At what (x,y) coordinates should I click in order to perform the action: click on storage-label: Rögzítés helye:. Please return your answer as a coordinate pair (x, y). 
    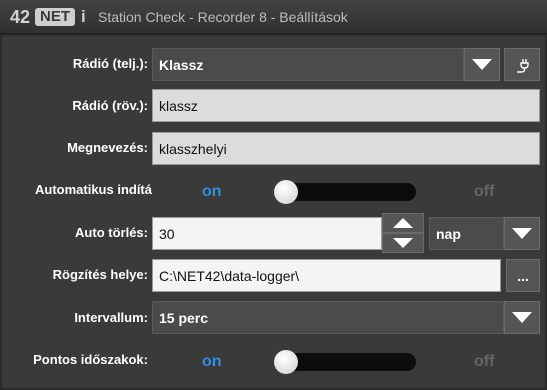
    Looking at the image, I should click on (100, 274).